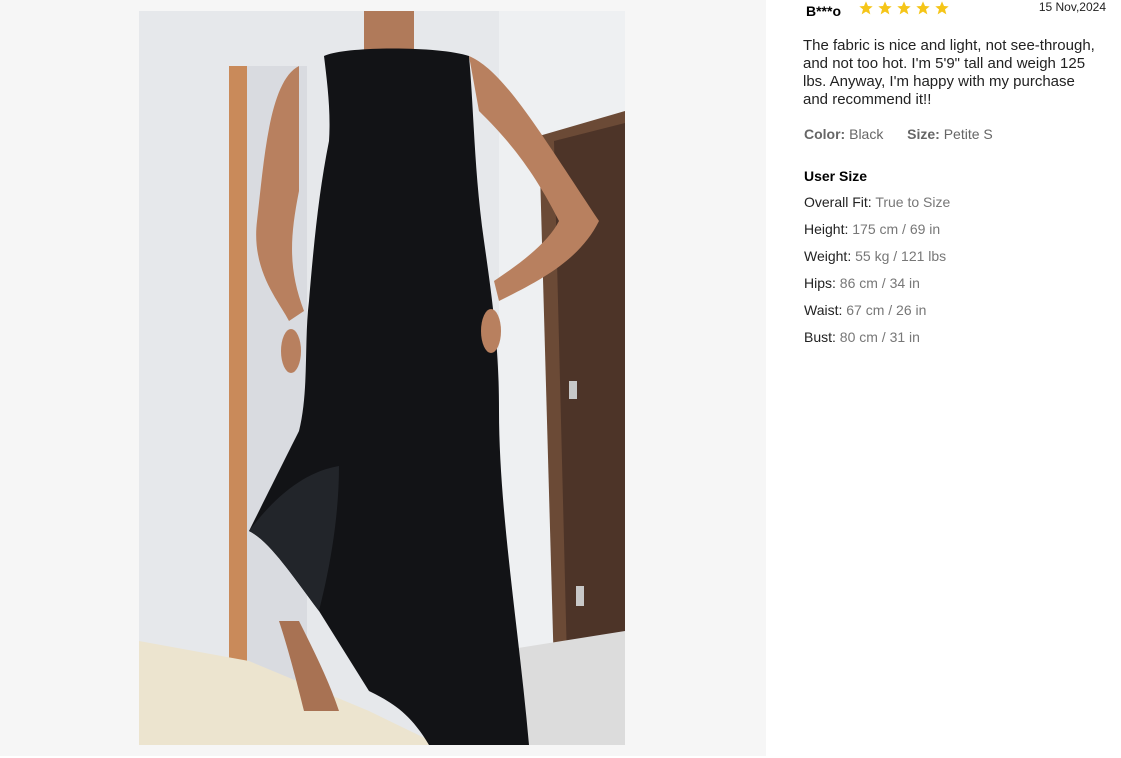 The image size is (1121, 758). What do you see at coordinates (954, 341) in the screenshot?
I see `fit-row-bust: Bust: 80 cm / 31 in` at bounding box center [954, 341].